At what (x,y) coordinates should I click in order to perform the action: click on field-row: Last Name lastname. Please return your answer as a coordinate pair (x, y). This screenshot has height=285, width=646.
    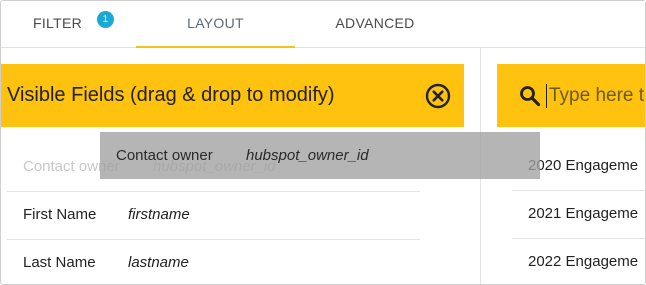
    Looking at the image, I should click on (213, 261).